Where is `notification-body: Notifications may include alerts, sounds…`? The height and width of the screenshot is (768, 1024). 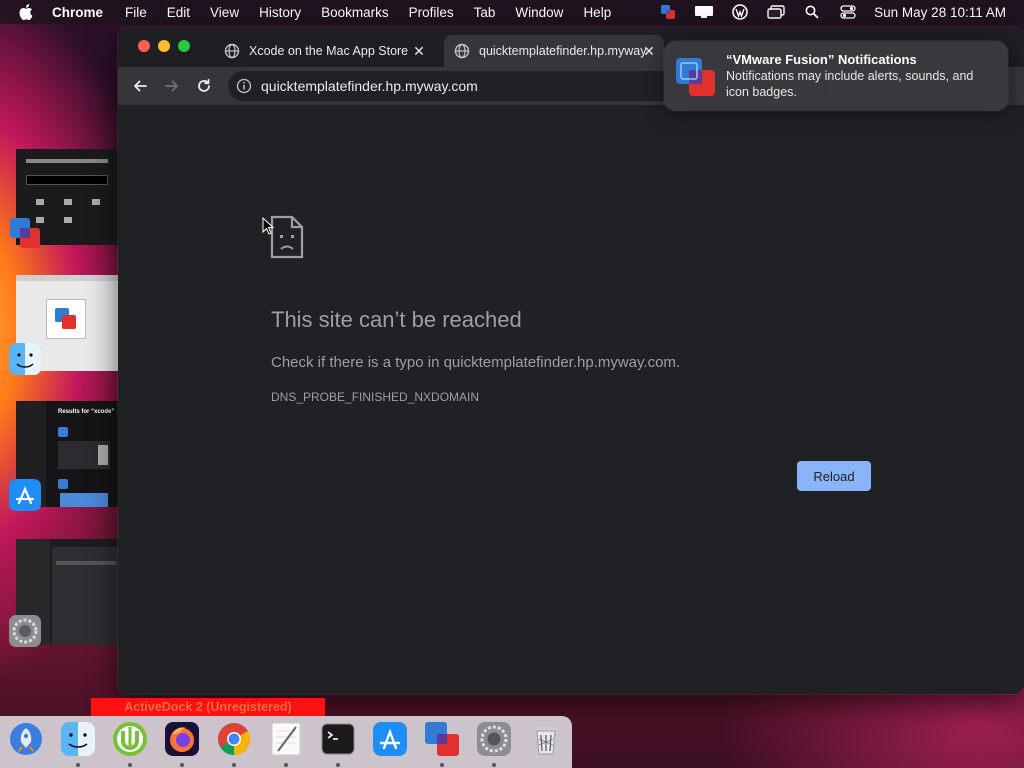
notification-body: Notifications may include alerts, sounds… is located at coordinates (850, 84).